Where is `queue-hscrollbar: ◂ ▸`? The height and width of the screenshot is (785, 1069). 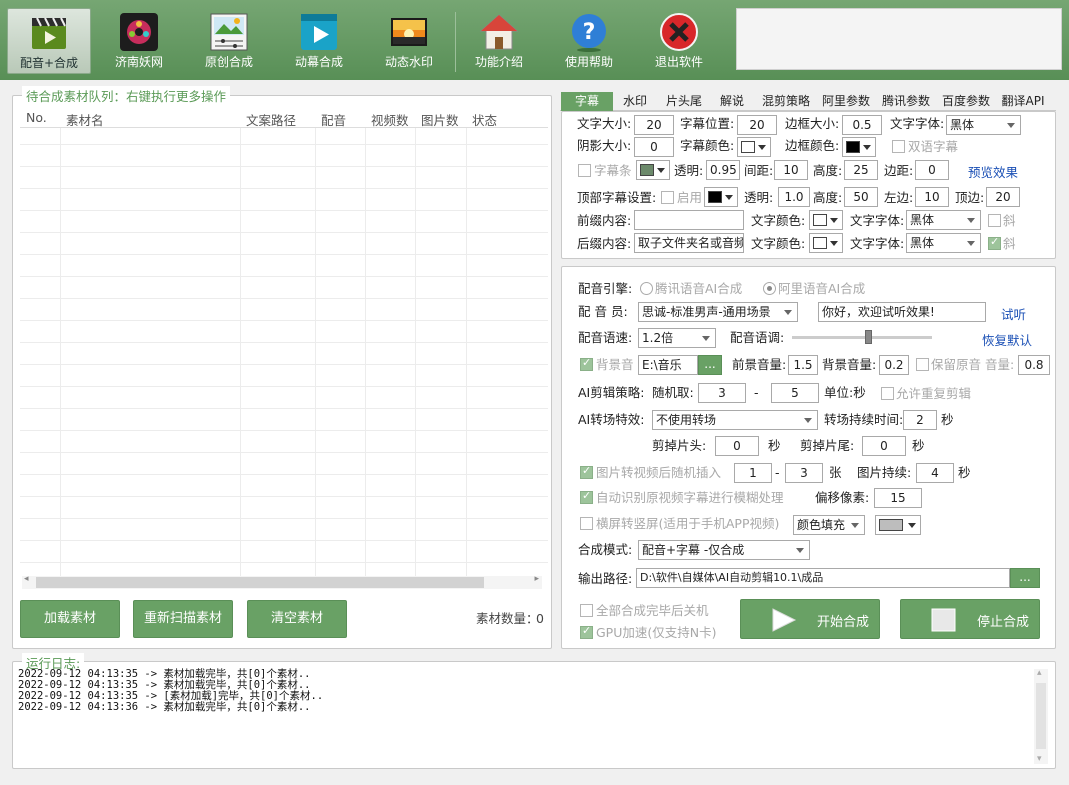 queue-hscrollbar: ◂ ▸ is located at coordinates (282, 581).